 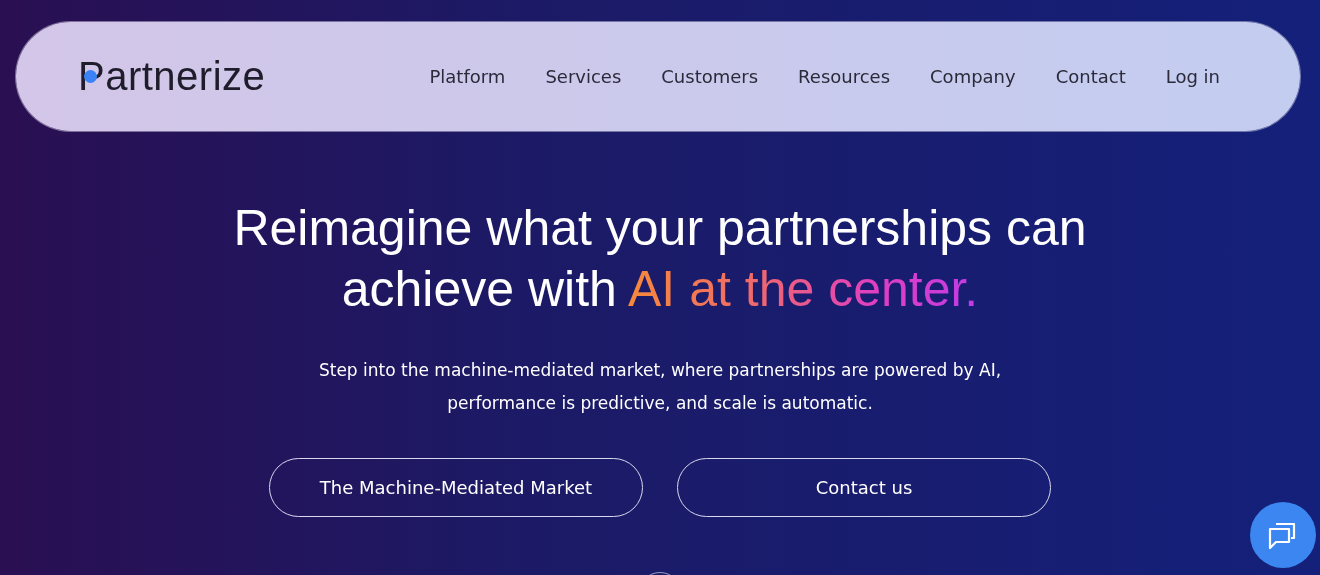 I want to click on nav-link: Resources, so click(x=844, y=76).